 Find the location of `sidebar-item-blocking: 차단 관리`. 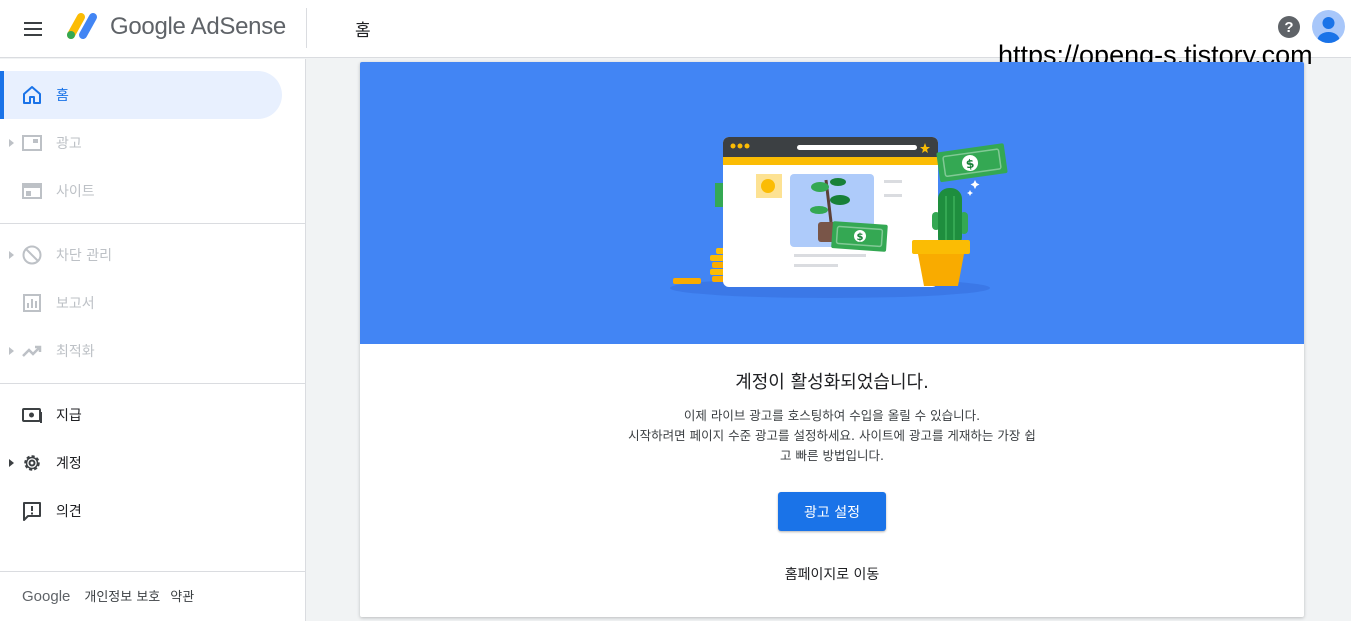

sidebar-item-blocking: 차단 관리 is located at coordinates (141, 255).